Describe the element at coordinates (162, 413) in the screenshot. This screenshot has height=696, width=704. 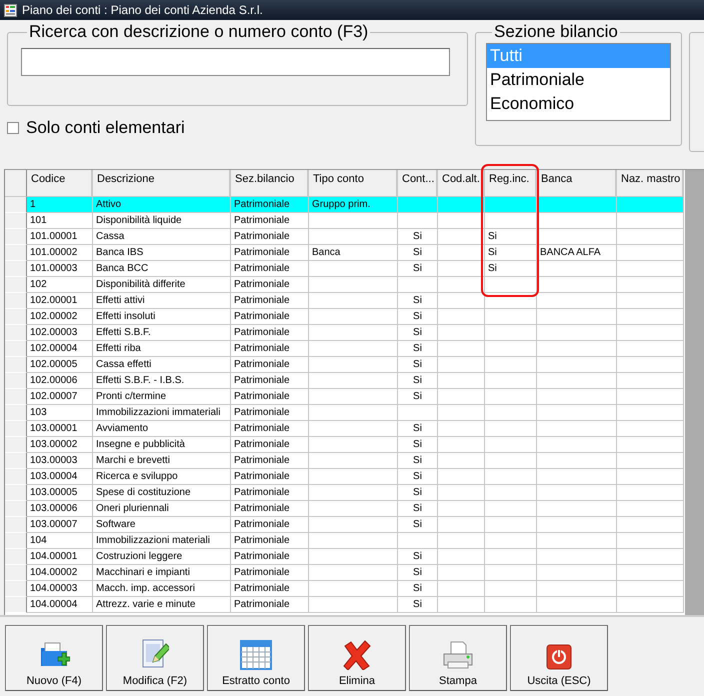
I see `table-cell: Immobilizzazioni immateriali` at that location.